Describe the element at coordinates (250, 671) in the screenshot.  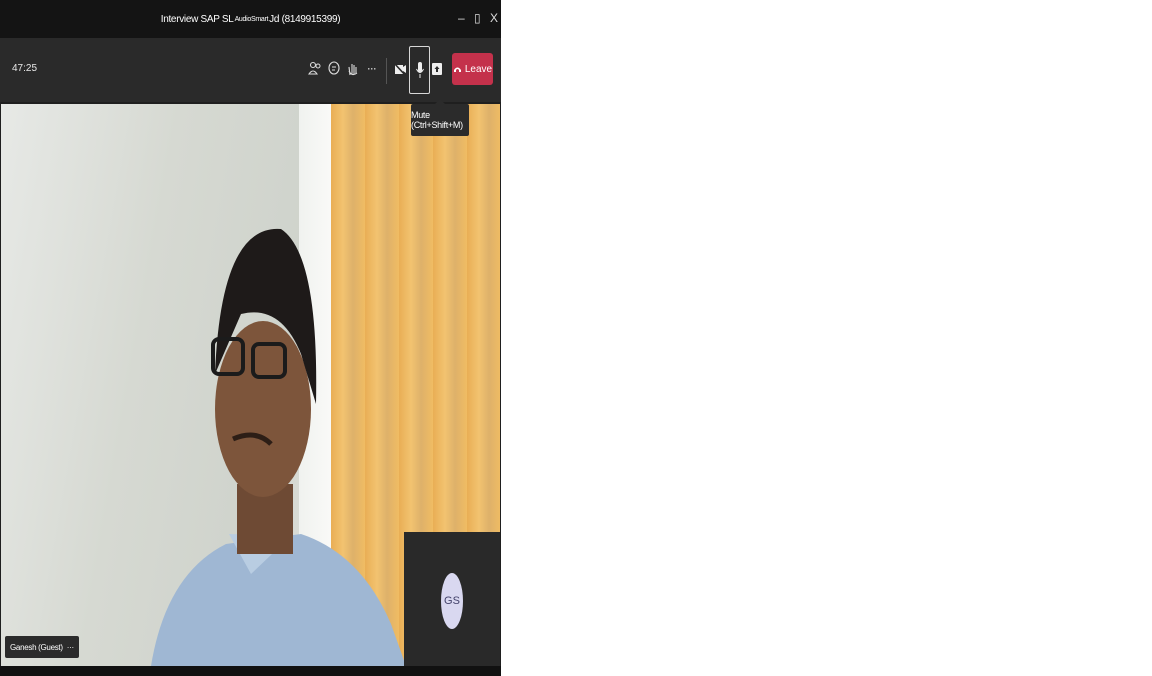
I see `window-bottom-edge` at that location.